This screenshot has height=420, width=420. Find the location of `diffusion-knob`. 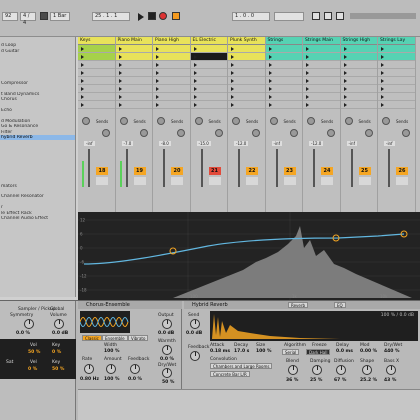

diffusion-knob is located at coordinates (341, 370).